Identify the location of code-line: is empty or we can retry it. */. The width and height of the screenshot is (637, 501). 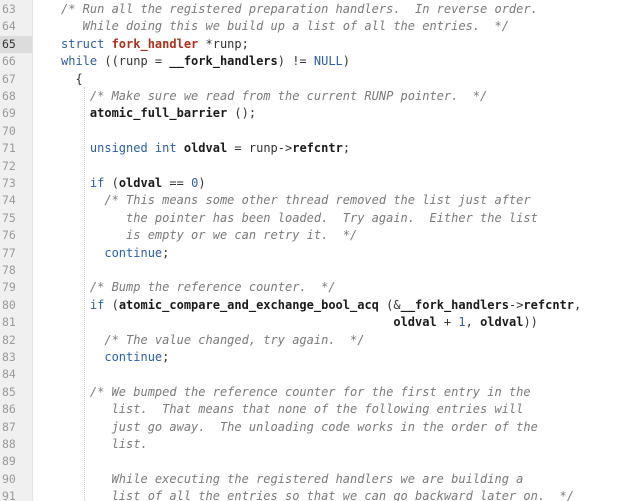
(335, 235).